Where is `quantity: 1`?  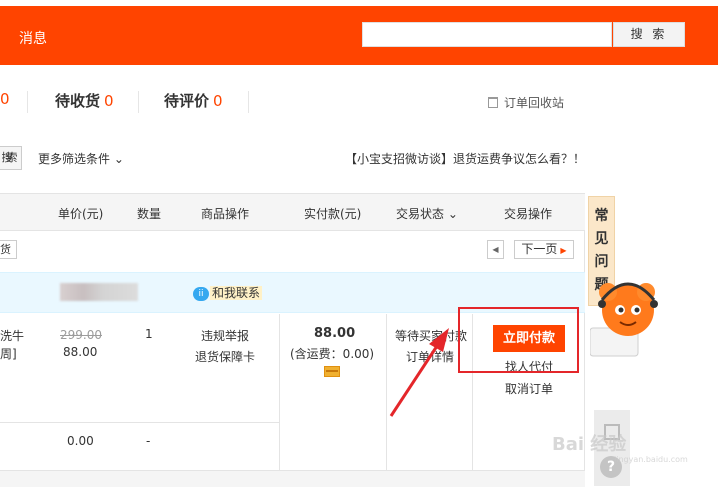
quantity: 1 is located at coordinates (149, 334).